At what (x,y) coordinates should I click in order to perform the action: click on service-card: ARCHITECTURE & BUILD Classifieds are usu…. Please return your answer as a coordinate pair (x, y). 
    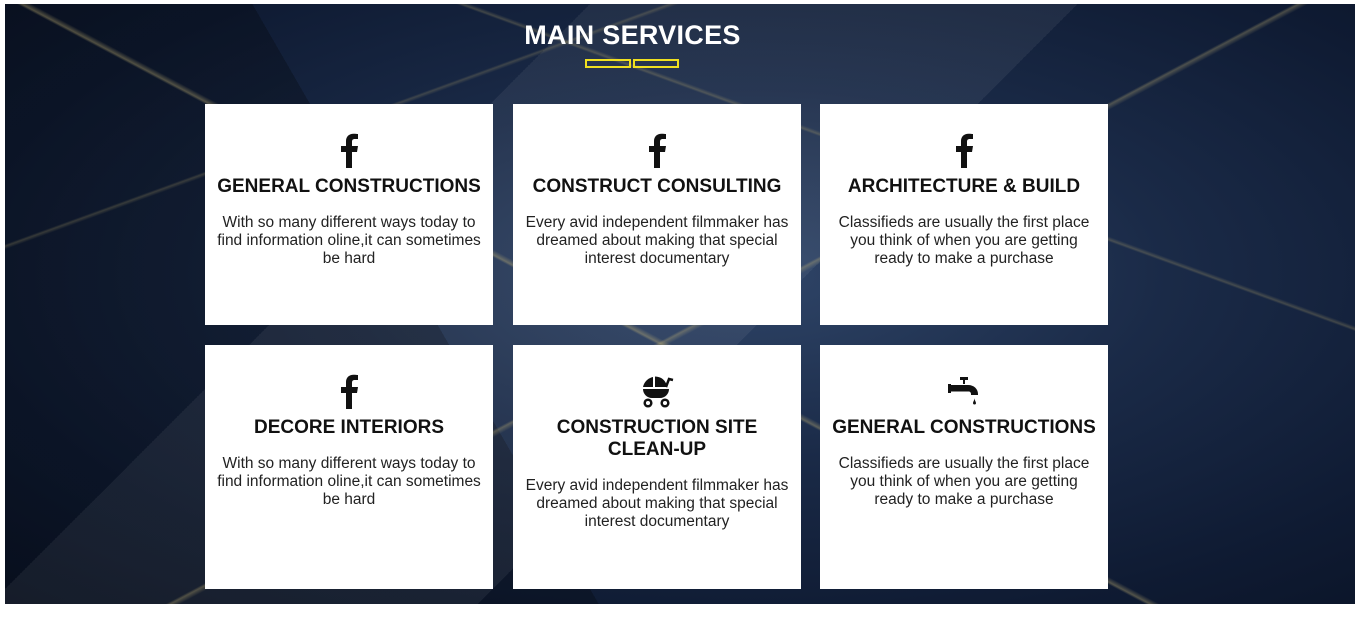
    Looking at the image, I should click on (964, 214).